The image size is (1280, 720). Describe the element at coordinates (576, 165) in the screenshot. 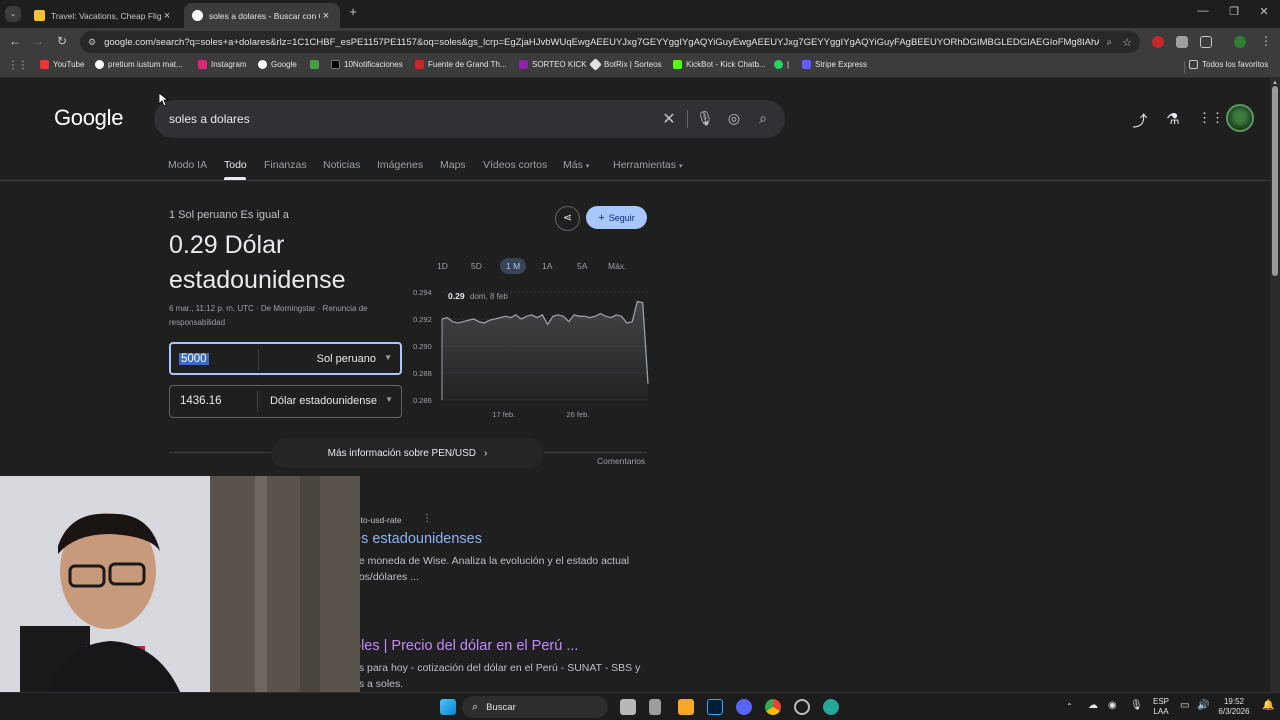

I see `tab-mas: Más ▾` at that location.